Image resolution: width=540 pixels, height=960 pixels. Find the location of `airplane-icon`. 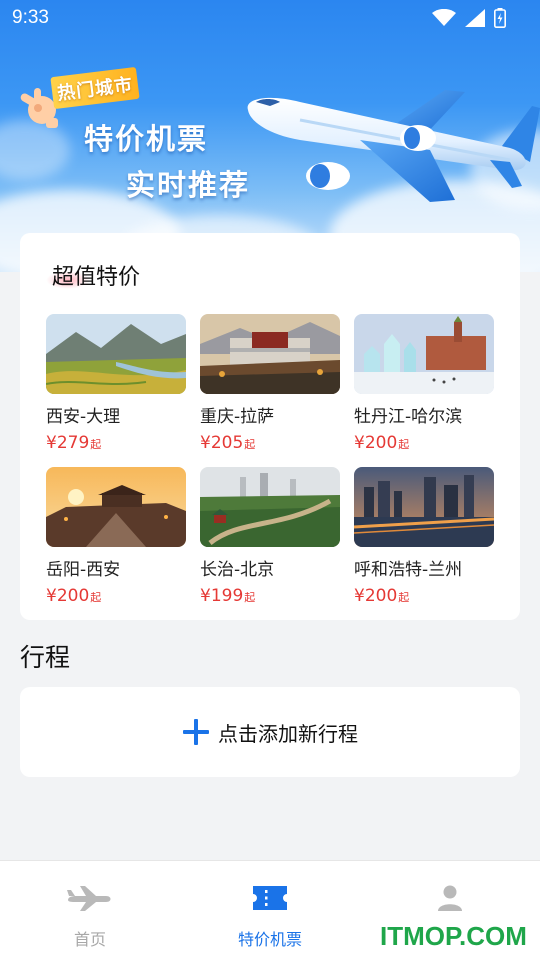

airplane-icon is located at coordinates (89, 898).